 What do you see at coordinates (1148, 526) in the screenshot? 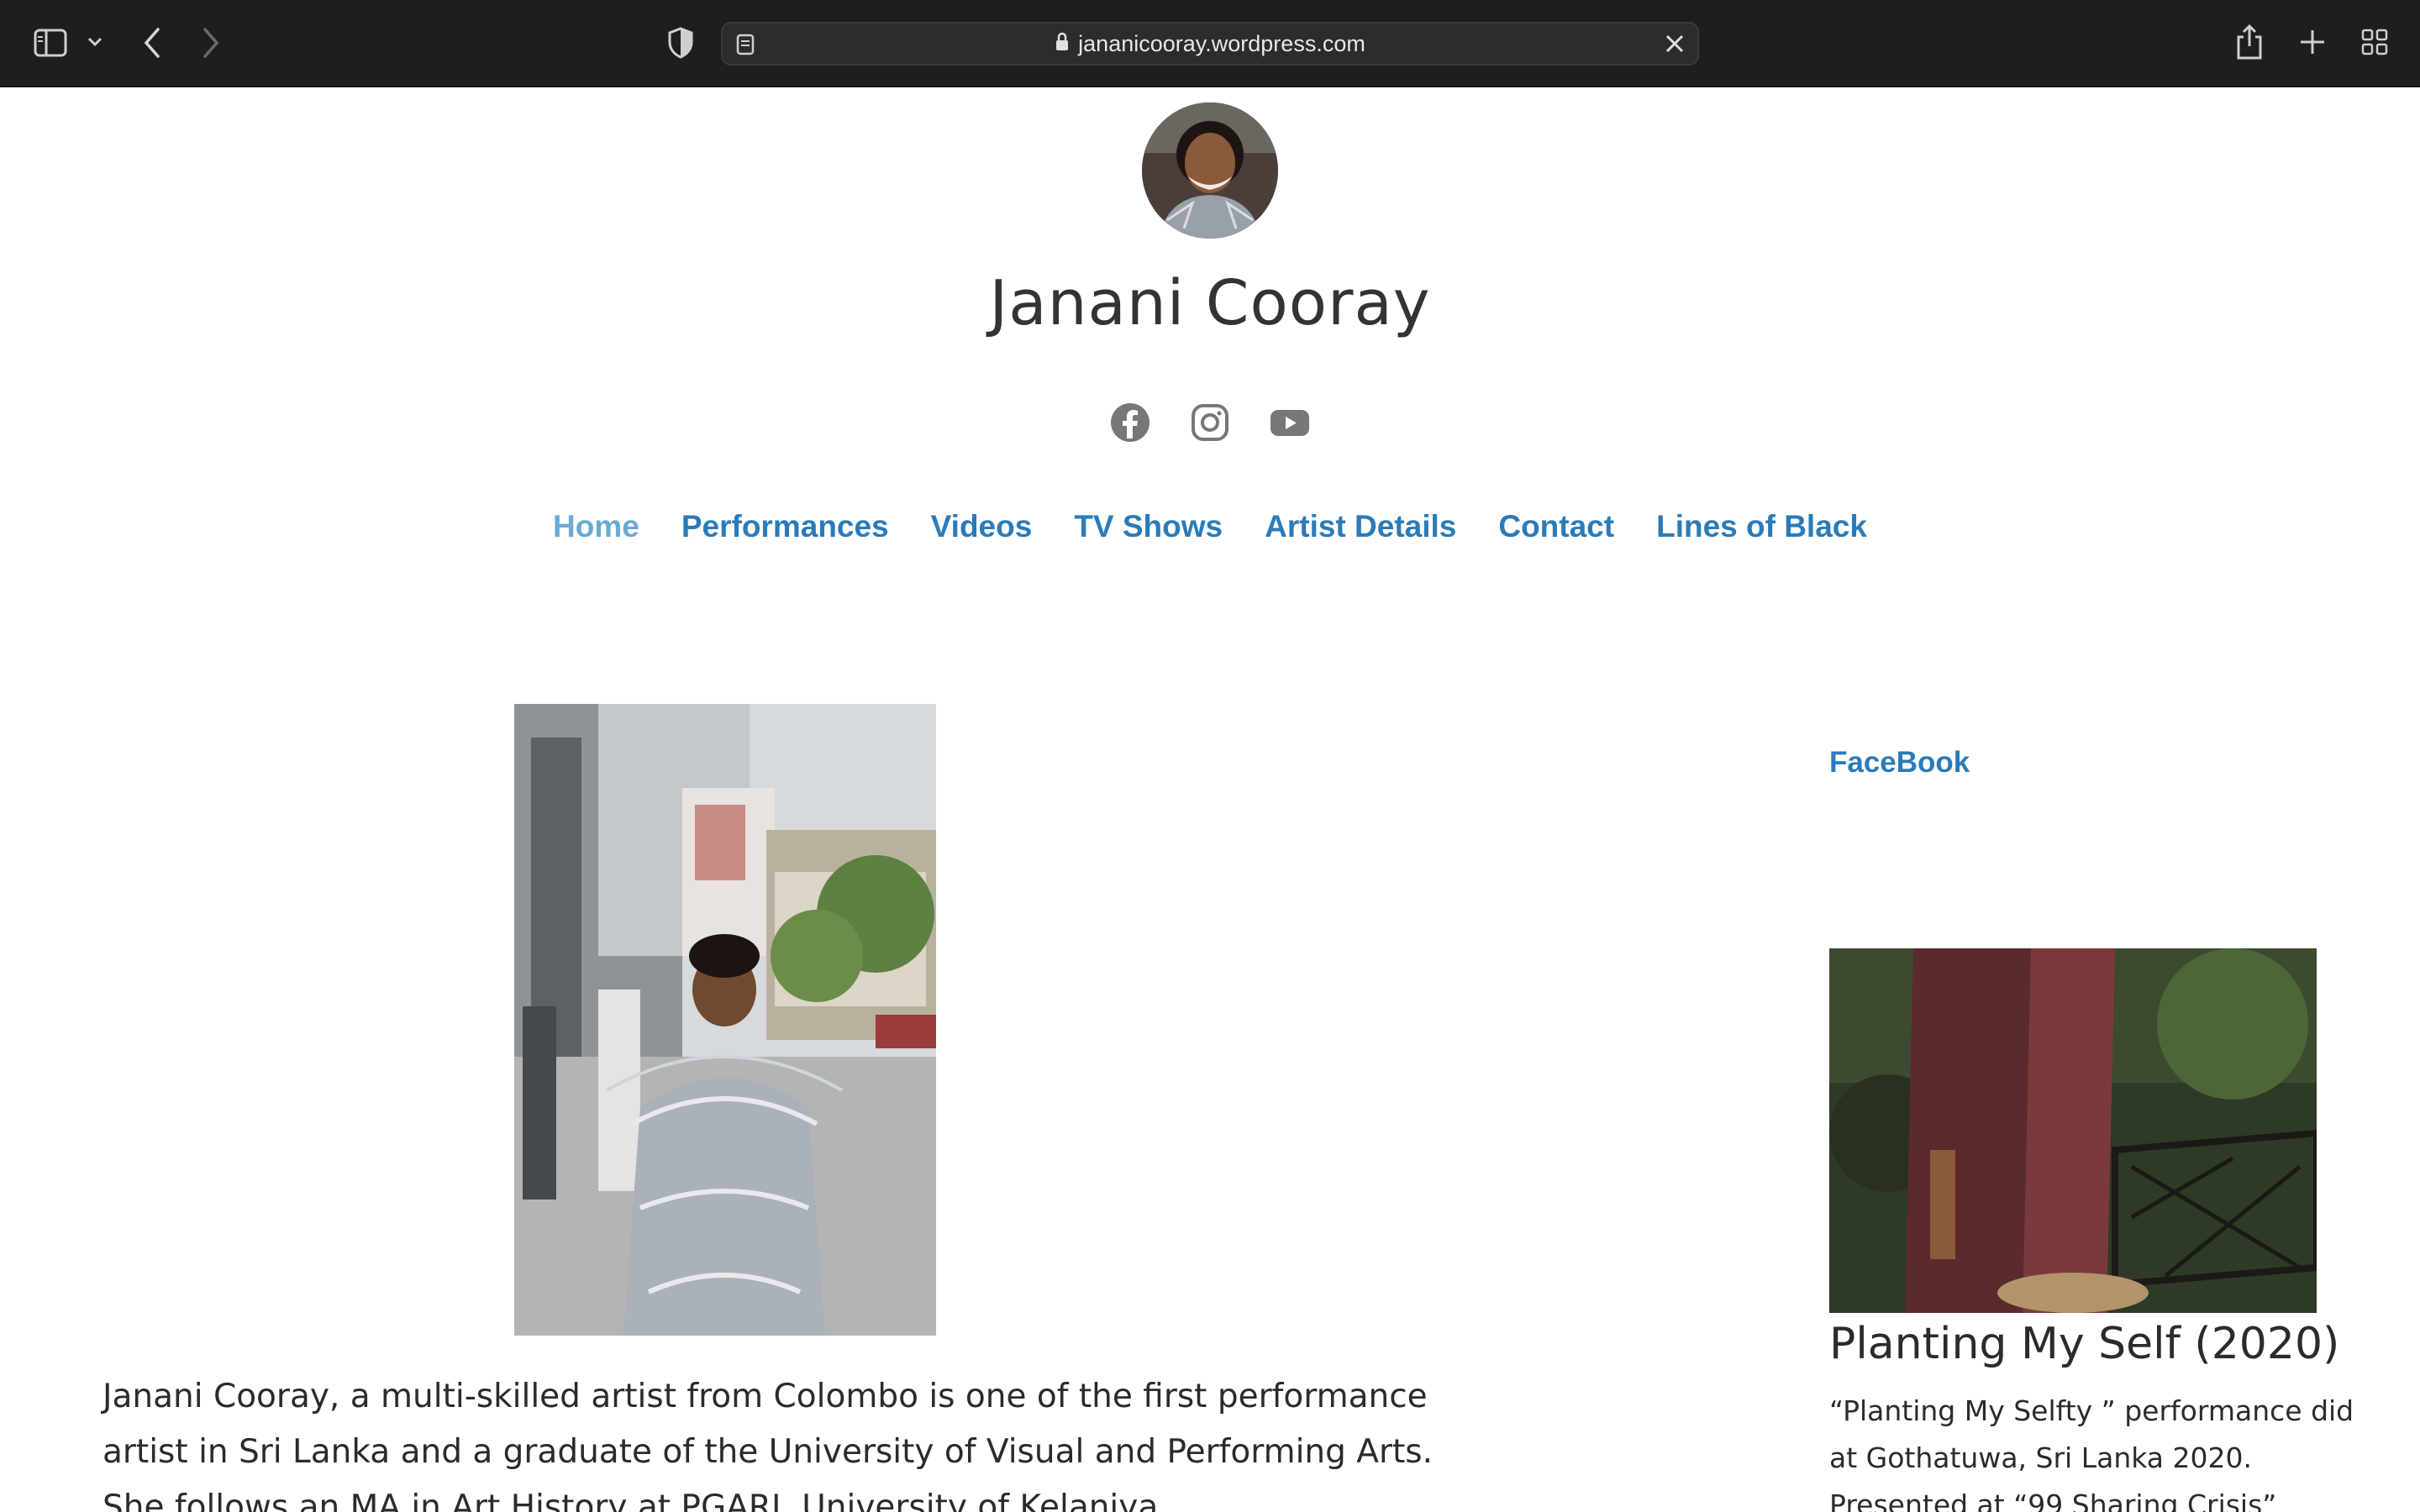
I see `nav-item-tv-shows: TV Shows` at bounding box center [1148, 526].